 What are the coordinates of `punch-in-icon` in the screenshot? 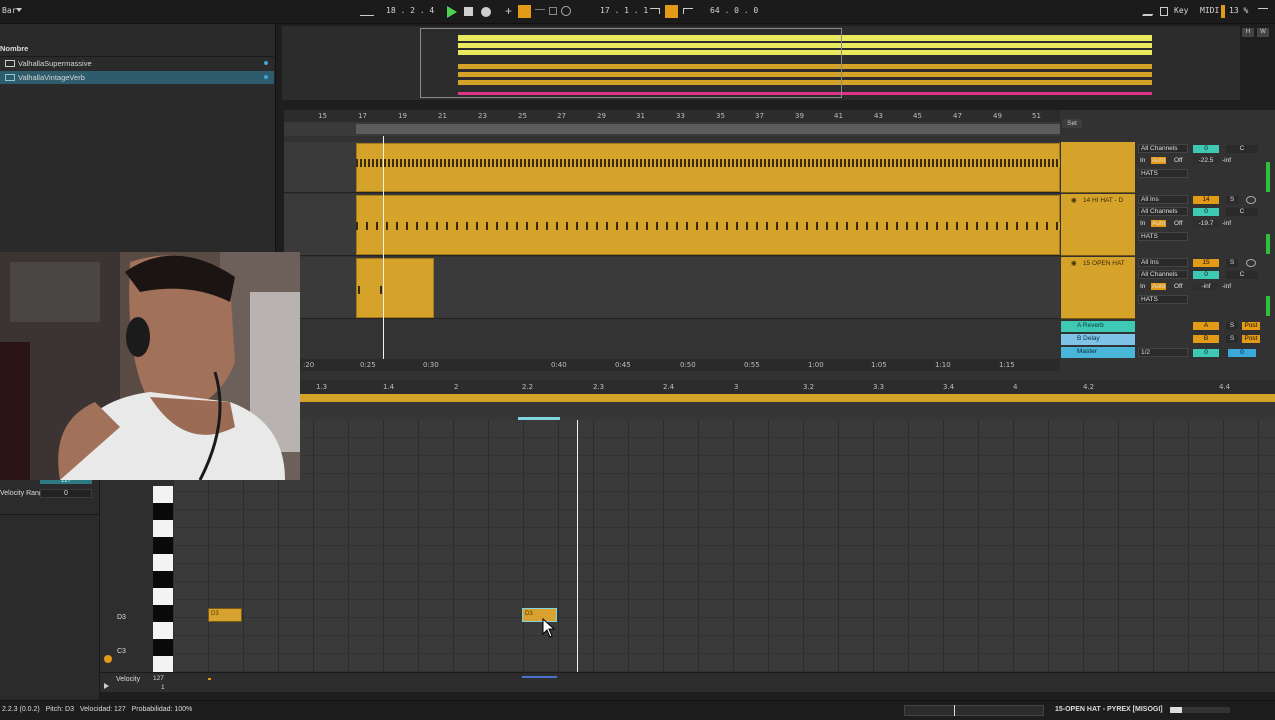 It's located at (655, 11).